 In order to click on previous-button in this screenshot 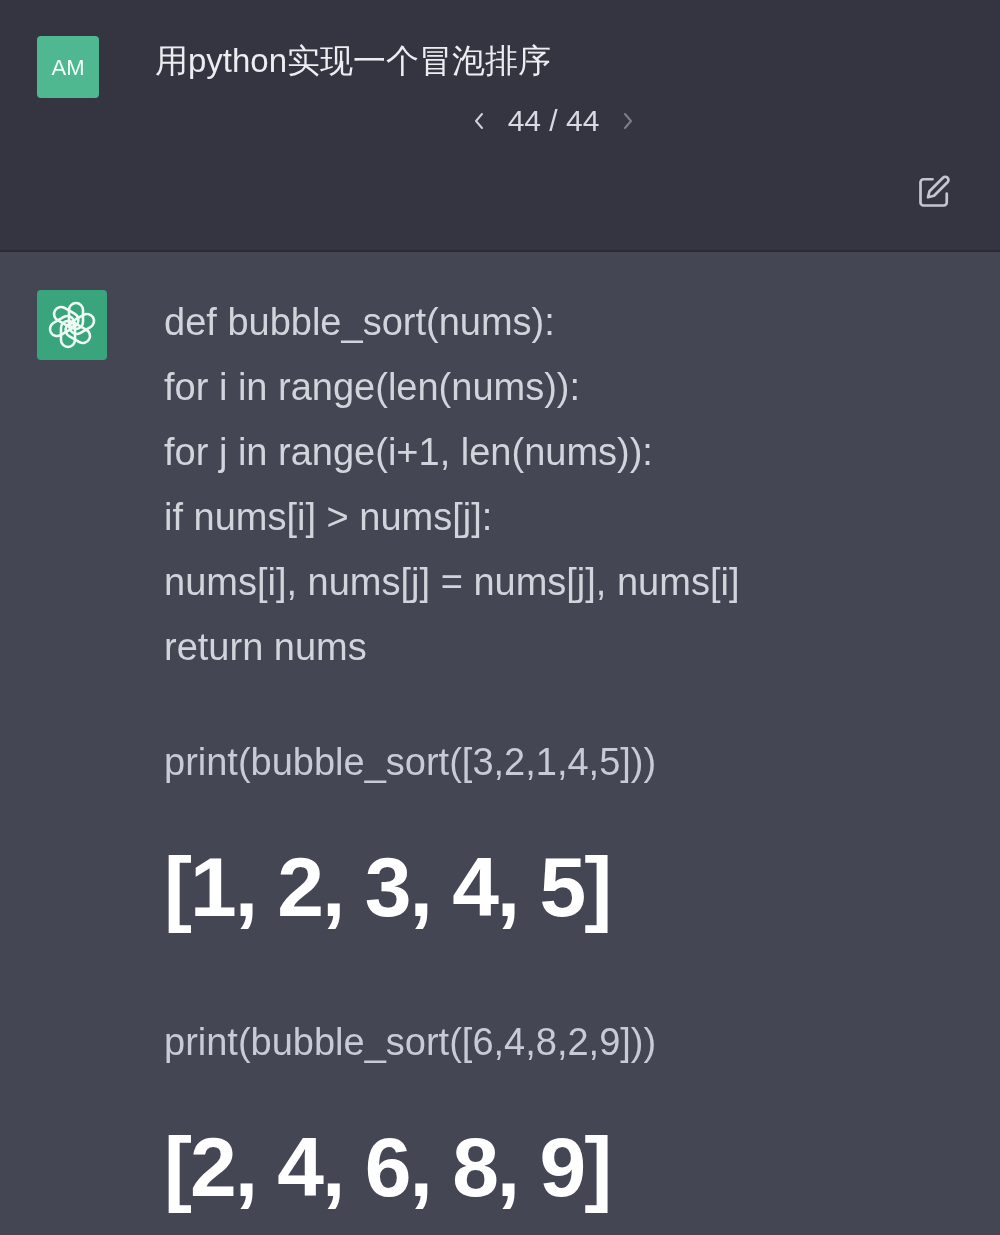, I will do `click(478, 120)`.